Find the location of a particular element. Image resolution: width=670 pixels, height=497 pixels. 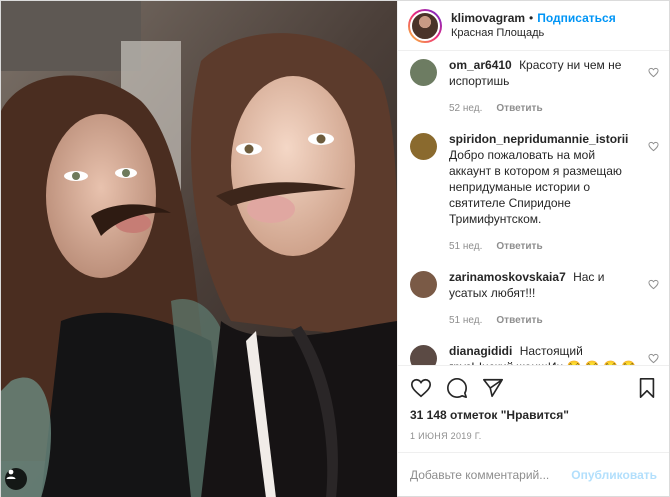

follow-button: Подписаться is located at coordinates (576, 18).